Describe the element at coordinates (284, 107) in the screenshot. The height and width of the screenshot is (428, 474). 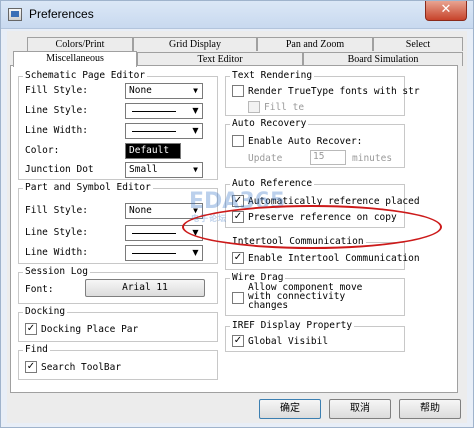
I see `fill-text-label: Fill te` at that location.